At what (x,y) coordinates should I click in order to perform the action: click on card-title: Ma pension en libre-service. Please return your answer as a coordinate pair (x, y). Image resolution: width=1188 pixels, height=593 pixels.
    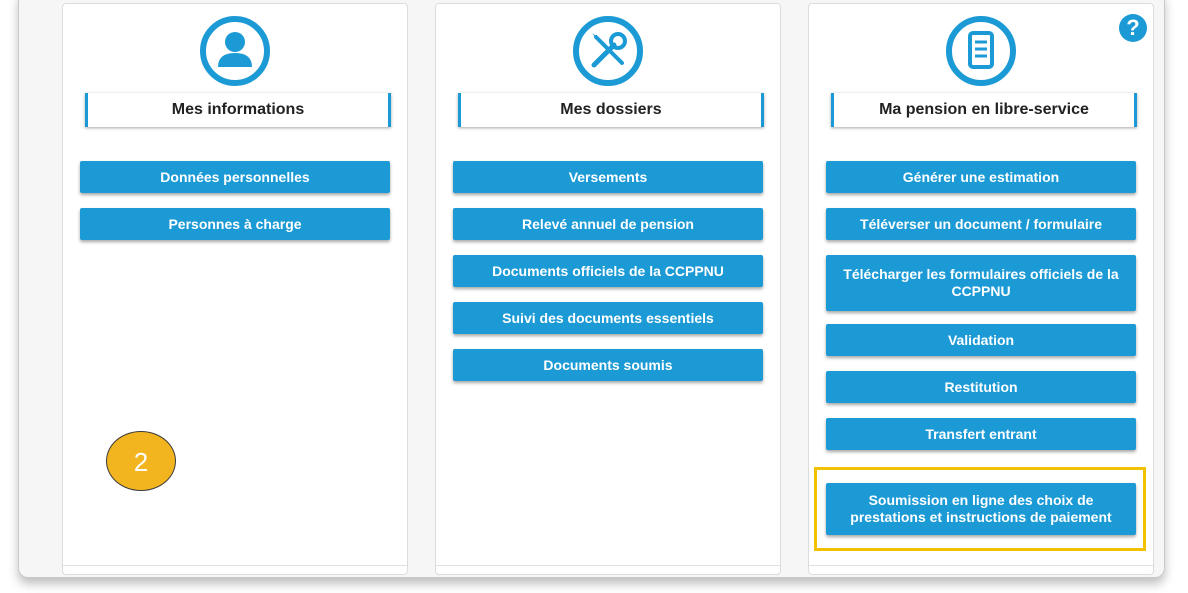
    Looking at the image, I should click on (984, 110).